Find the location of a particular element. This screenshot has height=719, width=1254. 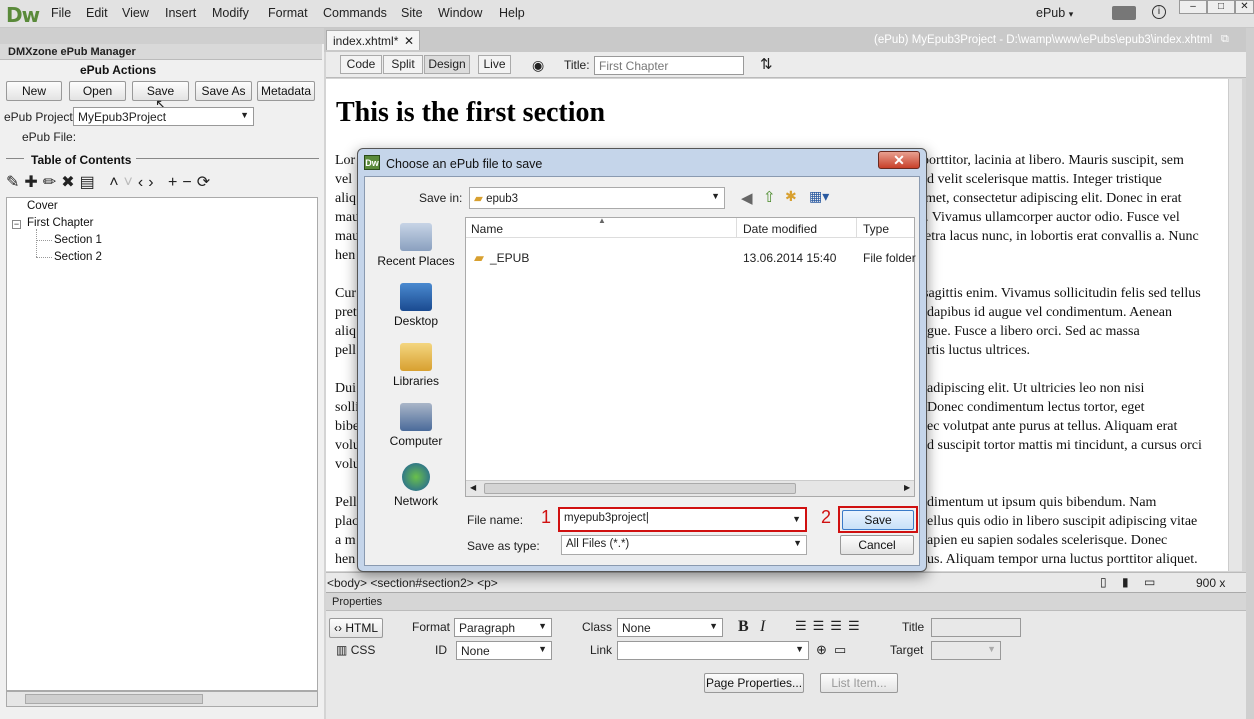

edit-icon: ✎ is located at coordinates (15, 182).